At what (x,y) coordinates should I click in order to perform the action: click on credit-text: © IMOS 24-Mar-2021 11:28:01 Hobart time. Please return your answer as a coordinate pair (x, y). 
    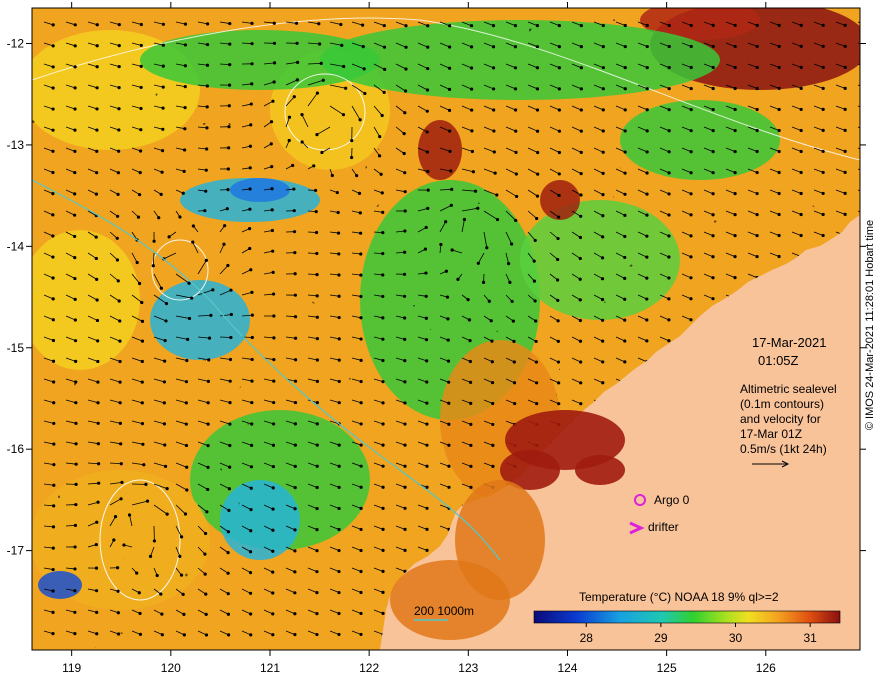
    Looking at the image, I should click on (870, 325).